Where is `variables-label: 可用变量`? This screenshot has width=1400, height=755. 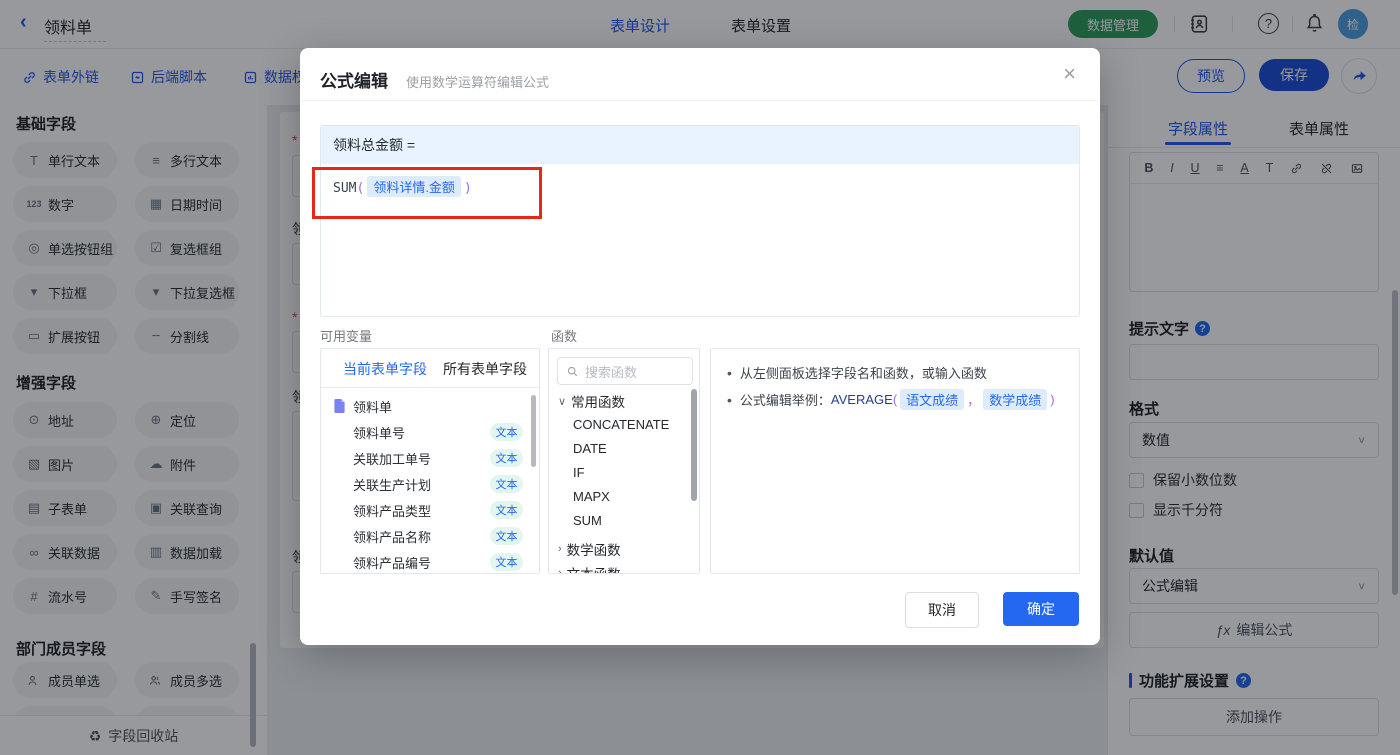
variables-label: 可用变量 is located at coordinates (346, 336).